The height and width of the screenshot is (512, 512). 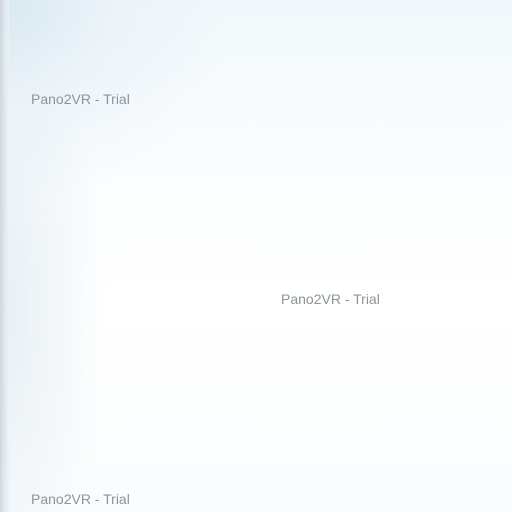 What do you see at coordinates (4, 256) in the screenshot?
I see `left-edge-strip` at bounding box center [4, 256].